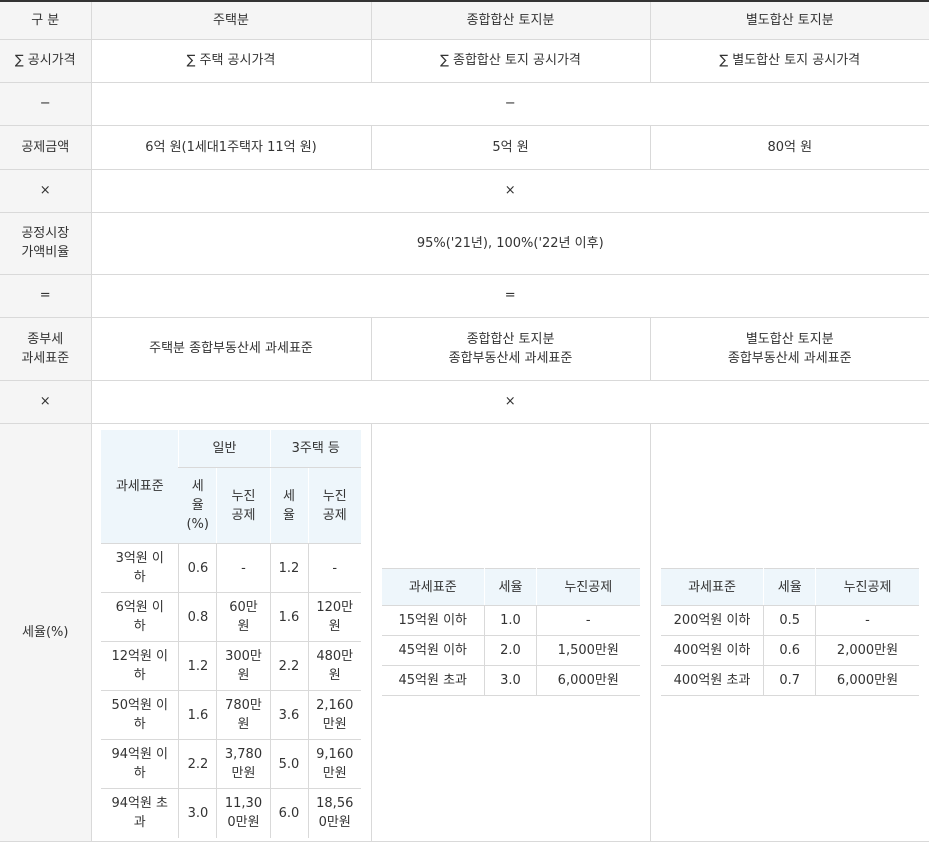  I want to click on row-label: =, so click(45, 296).